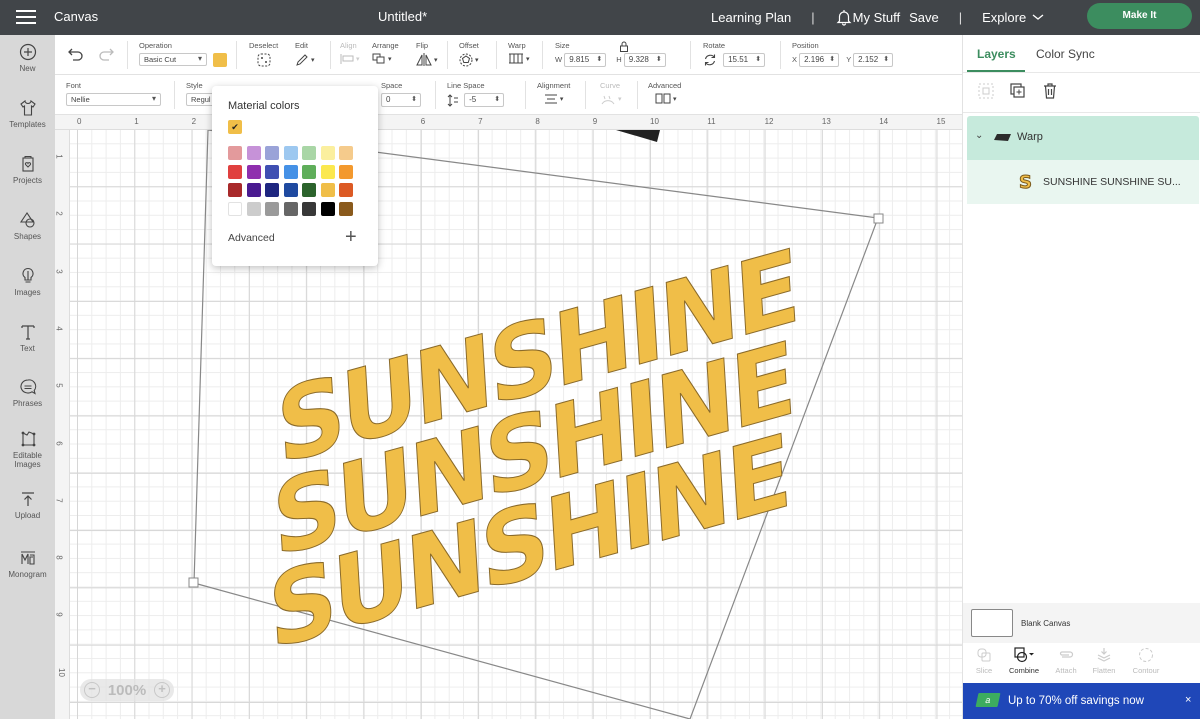 The image size is (1200, 719). What do you see at coordinates (1083, 138) in the screenshot?
I see `layer-group-warp: ⌄ Warp` at bounding box center [1083, 138].